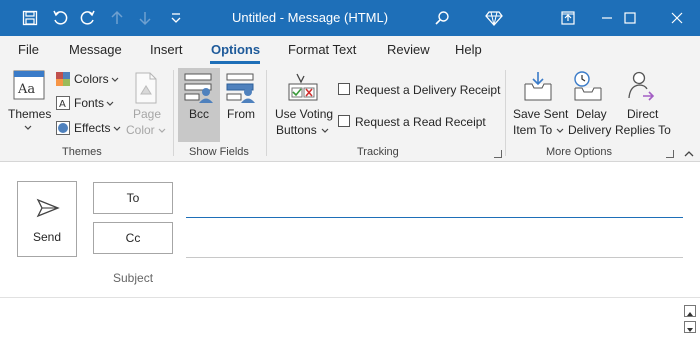 The height and width of the screenshot is (340, 700). I want to click on bcc-field-icon, so click(198, 88).